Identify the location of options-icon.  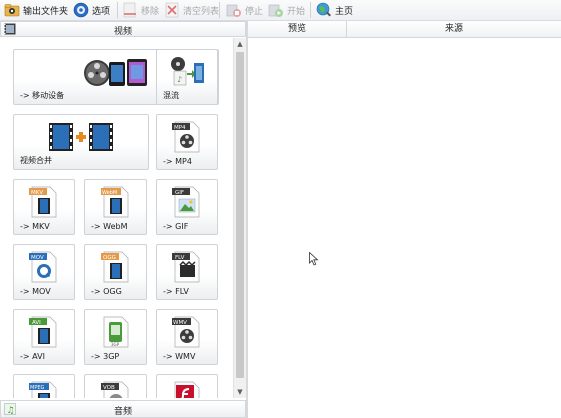
(81, 10).